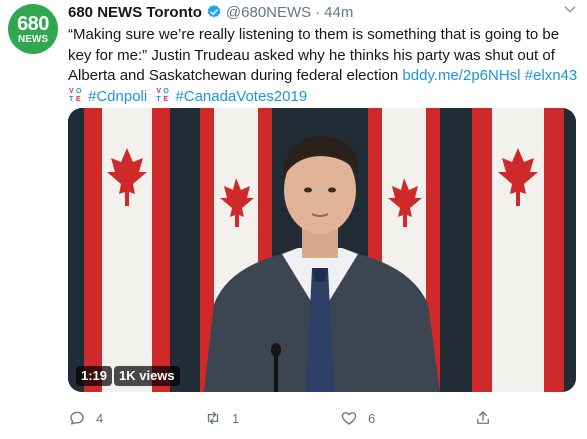 Image resolution: width=587 pixels, height=439 pixels. Describe the element at coordinates (221, 418) in the screenshot. I see `retweet-button: 1` at that location.